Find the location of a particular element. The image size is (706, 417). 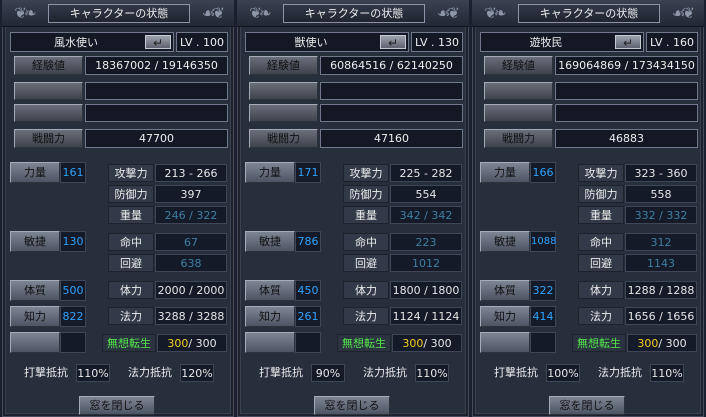

con-value: 322 is located at coordinates (543, 290).